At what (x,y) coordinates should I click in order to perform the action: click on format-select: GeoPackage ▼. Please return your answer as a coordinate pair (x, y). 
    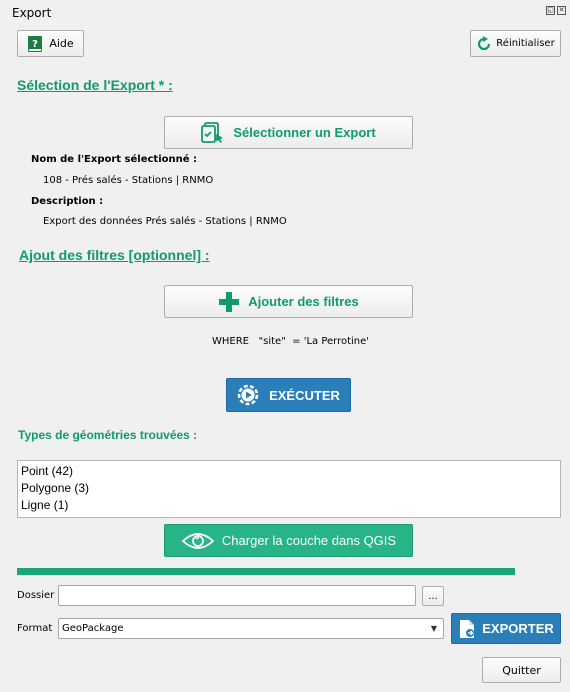
    Looking at the image, I should click on (251, 628).